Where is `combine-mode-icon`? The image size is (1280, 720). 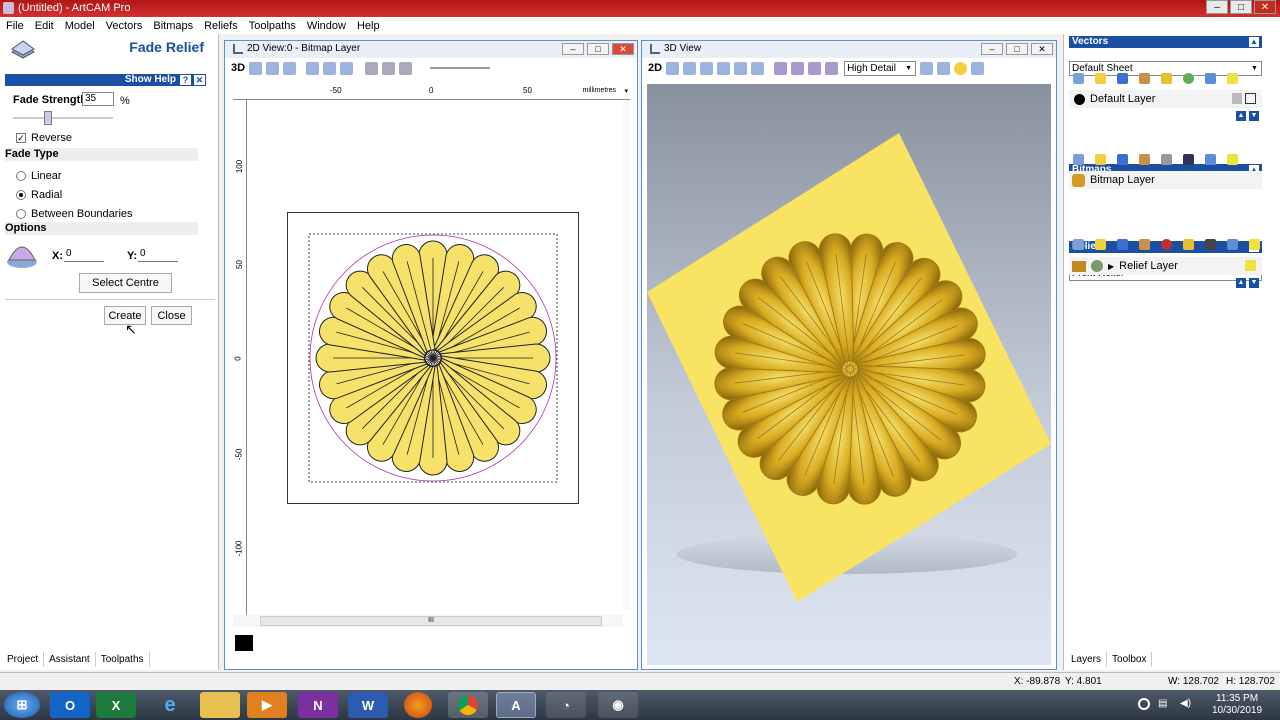 combine-mode-icon is located at coordinates (1097, 266).